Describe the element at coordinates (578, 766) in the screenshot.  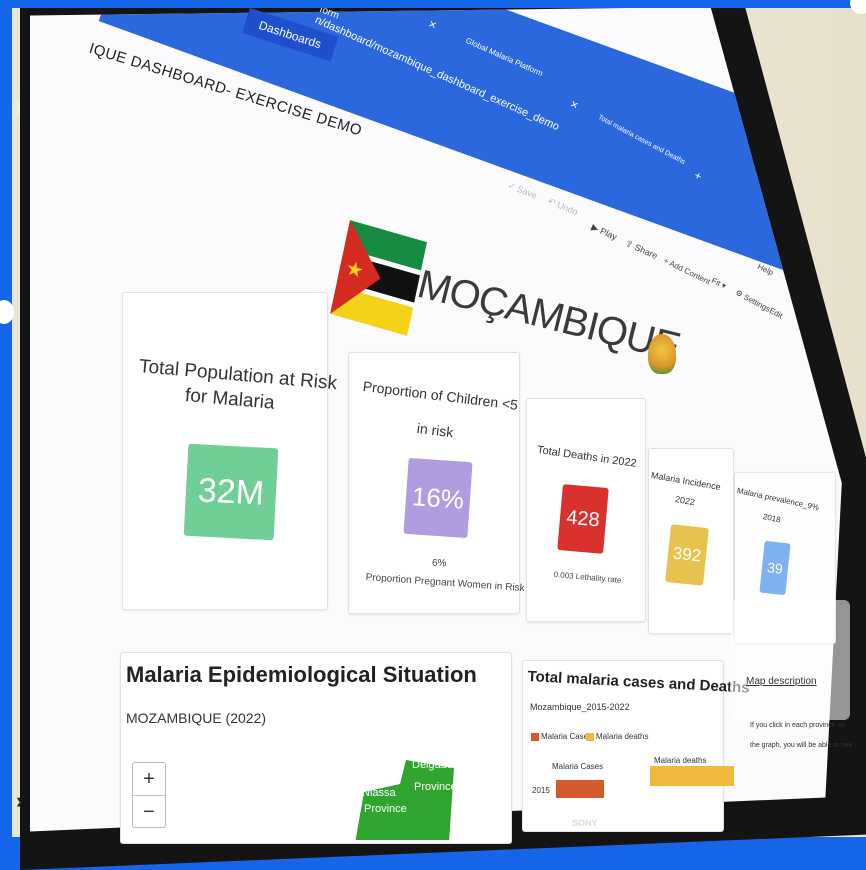
I see `series-label-cases: Malaria Cases` at that location.